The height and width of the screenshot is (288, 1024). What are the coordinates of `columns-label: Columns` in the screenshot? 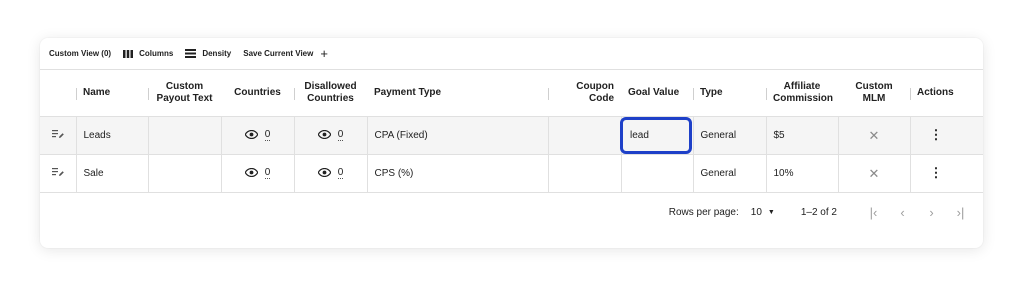 It's located at (156, 53).